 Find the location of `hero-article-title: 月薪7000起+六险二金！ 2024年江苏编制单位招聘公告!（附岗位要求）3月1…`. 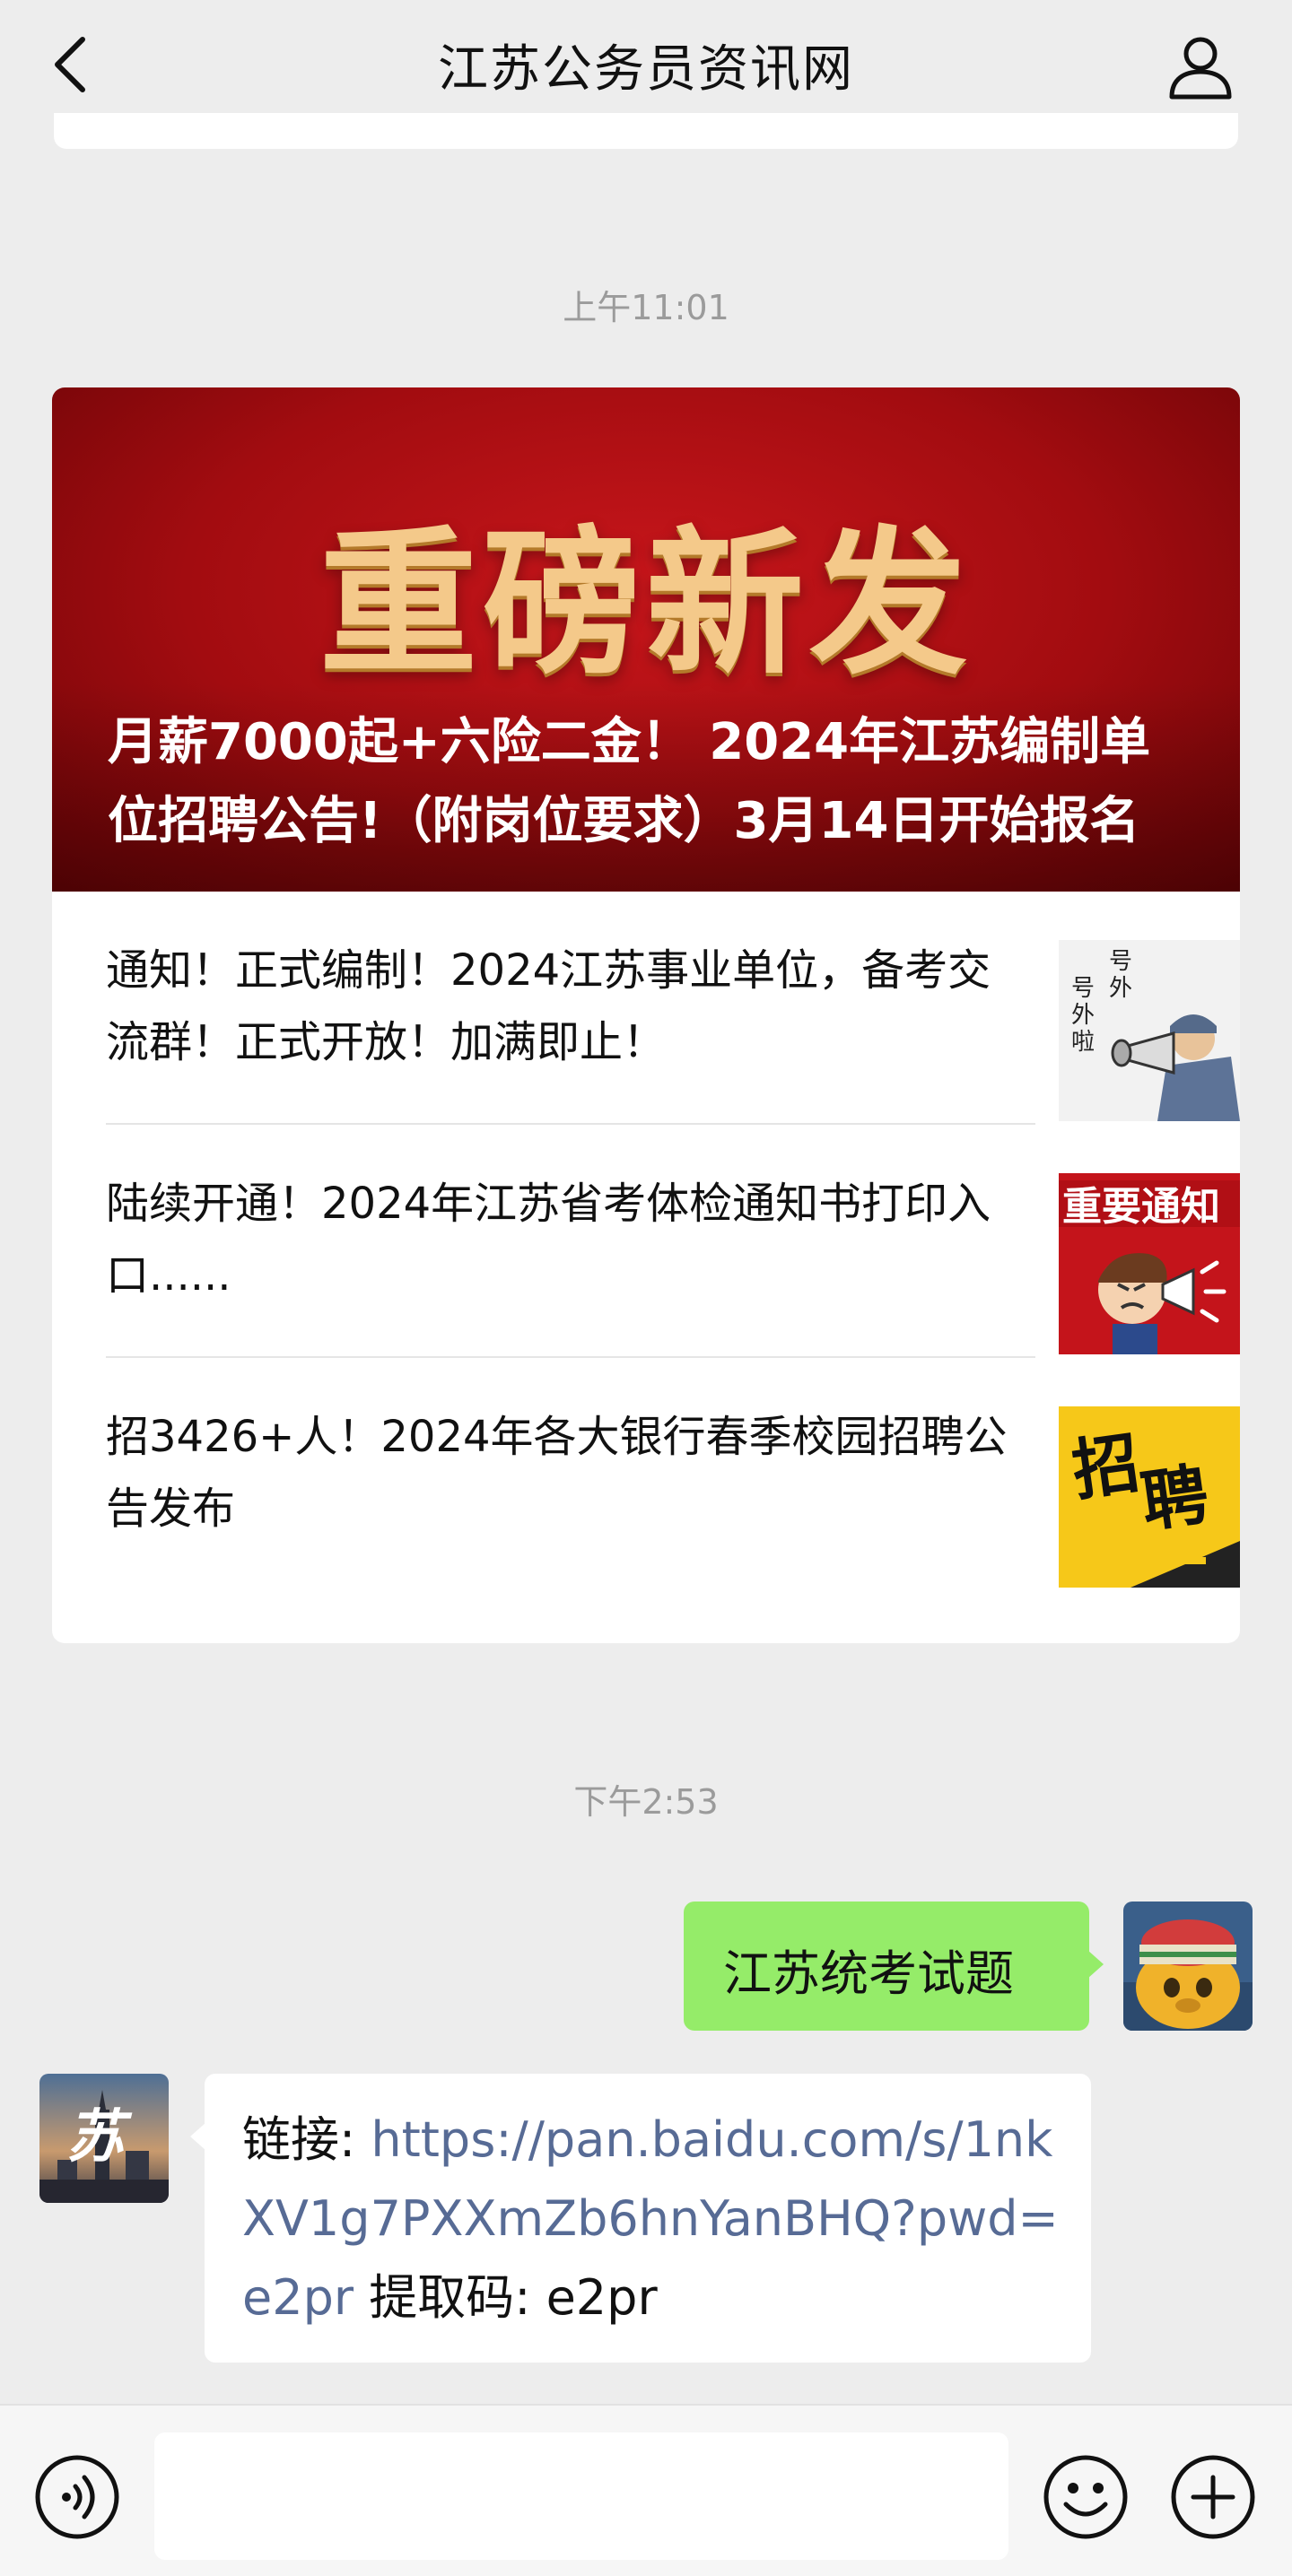

hero-article-title: 月薪7000起+六险二金！ 2024年江苏编制单位招聘公告!（附岗位要求）3月1… is located at coordinates (629, 781).